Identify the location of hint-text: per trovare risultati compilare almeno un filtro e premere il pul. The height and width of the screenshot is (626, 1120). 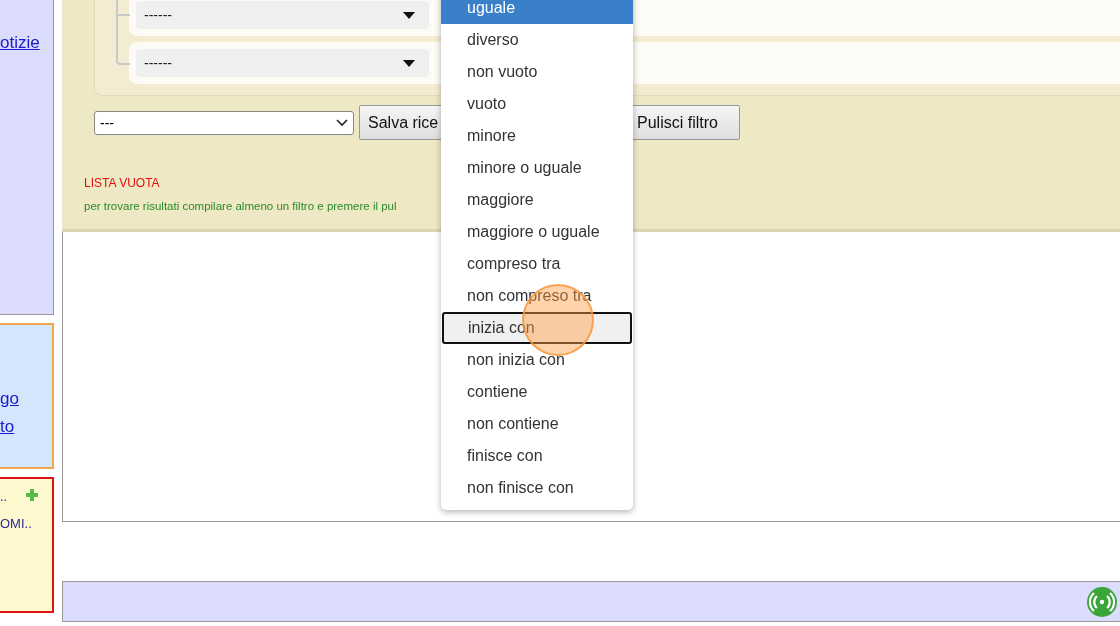
(240, 206).